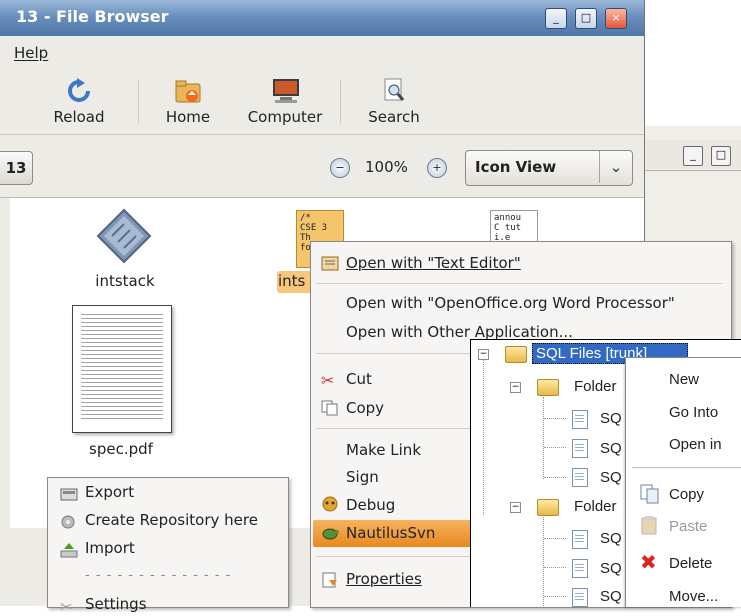 The width and height of the screenshot is (741, 616). What do you see at coordinates (362, 477) in the screenshot?
I see `menu-sign: Sign` at bounding box center [362, 477].